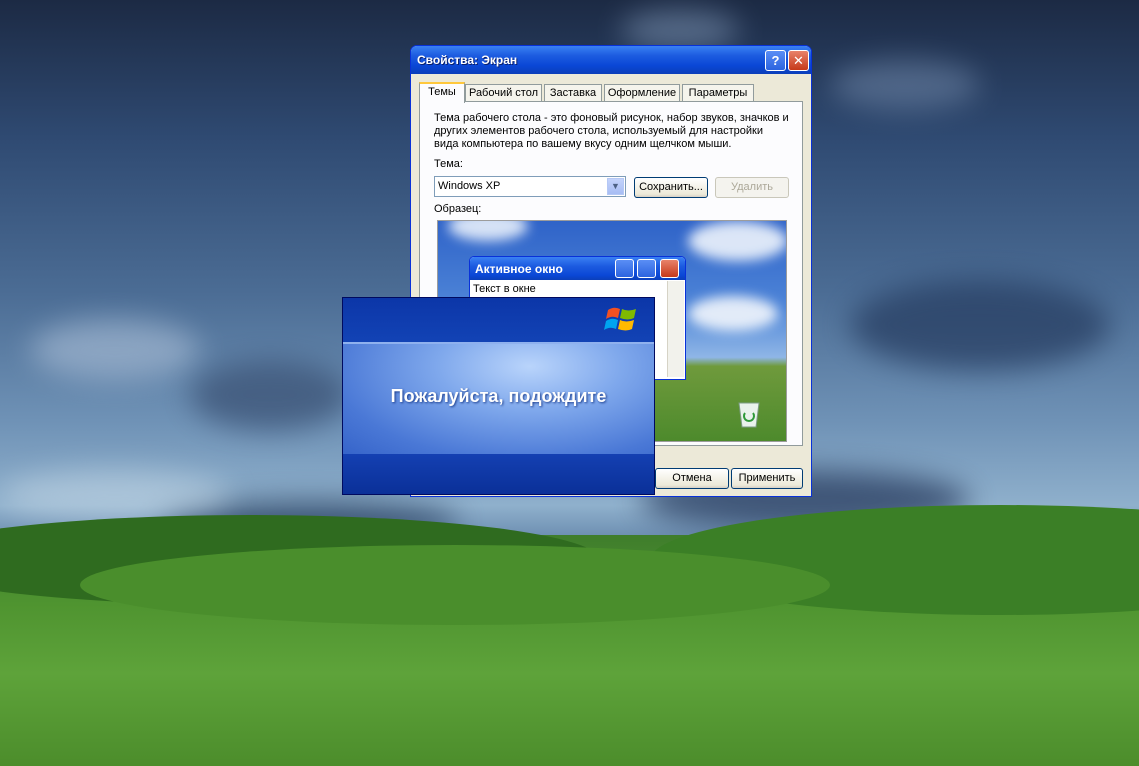 This screenshot has height=766, width=1139. What do you see at coordinates (611, 60) in the screenshot?
I see `dialog-titlebar: Свойства: Экран ? ✕` at bounding box center [611, 60].